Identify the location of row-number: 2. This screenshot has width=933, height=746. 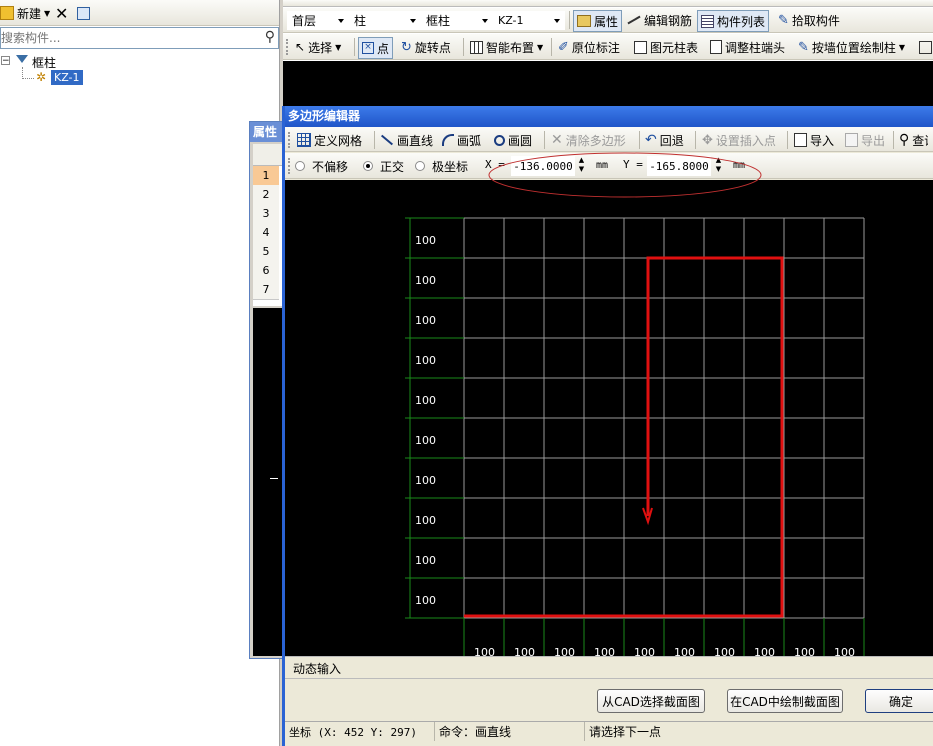
(266, 195).